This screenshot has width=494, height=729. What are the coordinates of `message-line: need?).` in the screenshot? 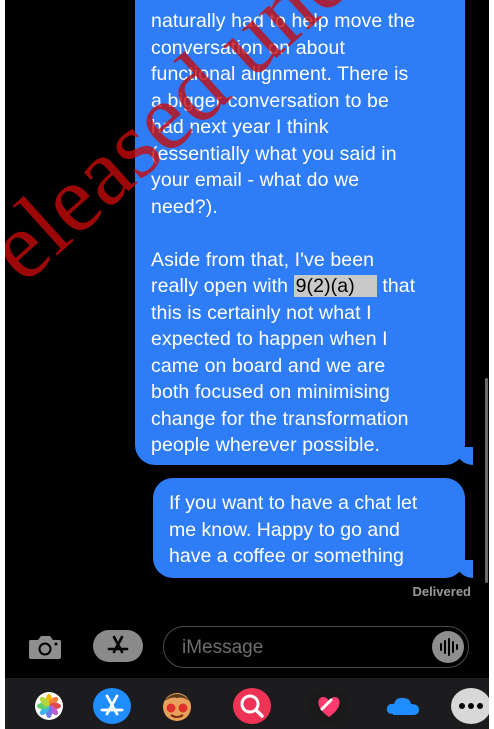 It's located at (184, 206).